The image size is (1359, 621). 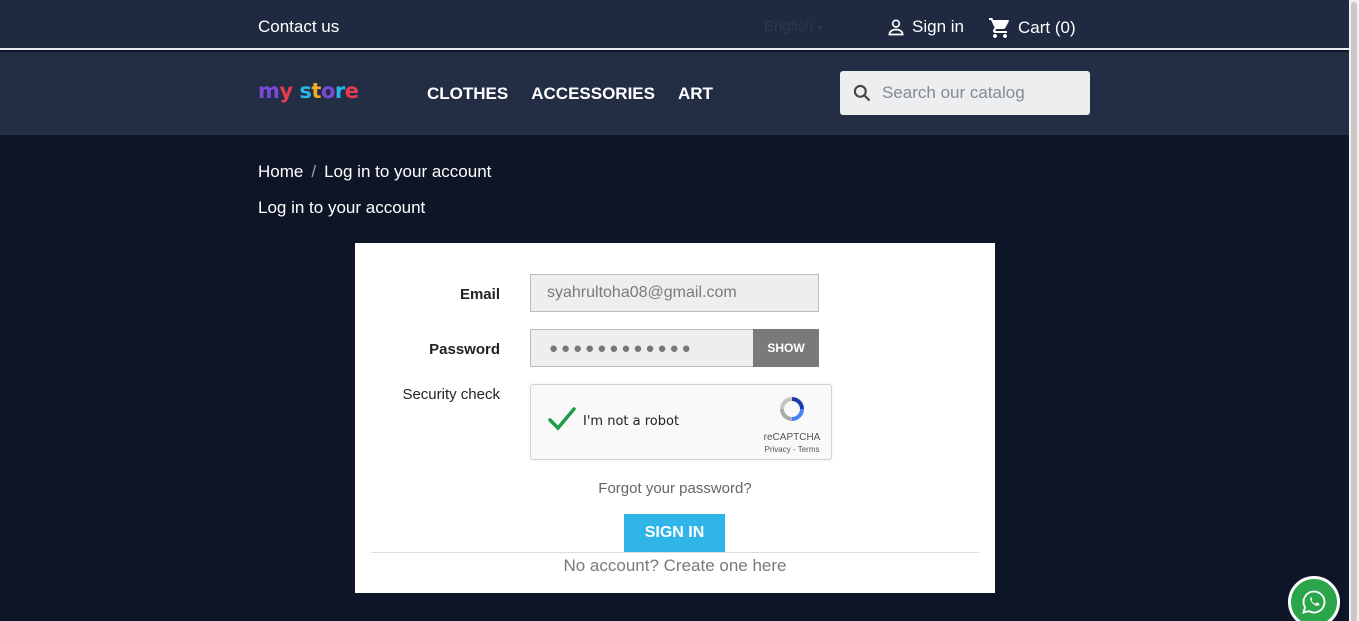 What do you see at coordinates (674, 533) in the screenshot?
I see `sign-in-button: SIGN IN` at bounding box center [674, 533].